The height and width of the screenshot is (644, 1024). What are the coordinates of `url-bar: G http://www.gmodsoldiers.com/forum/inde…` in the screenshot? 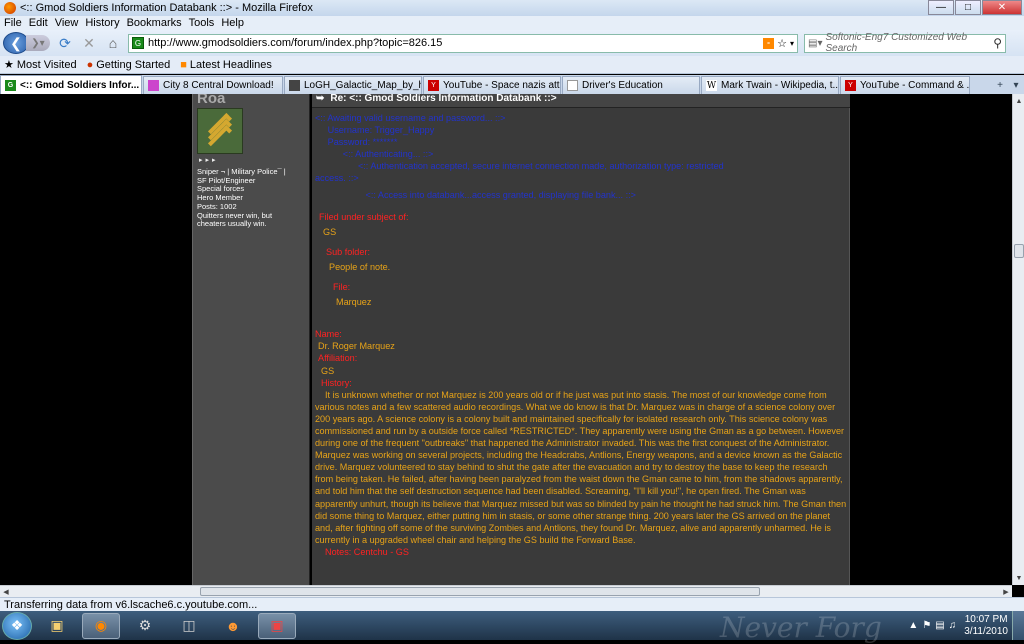 It's located at (463, 43).